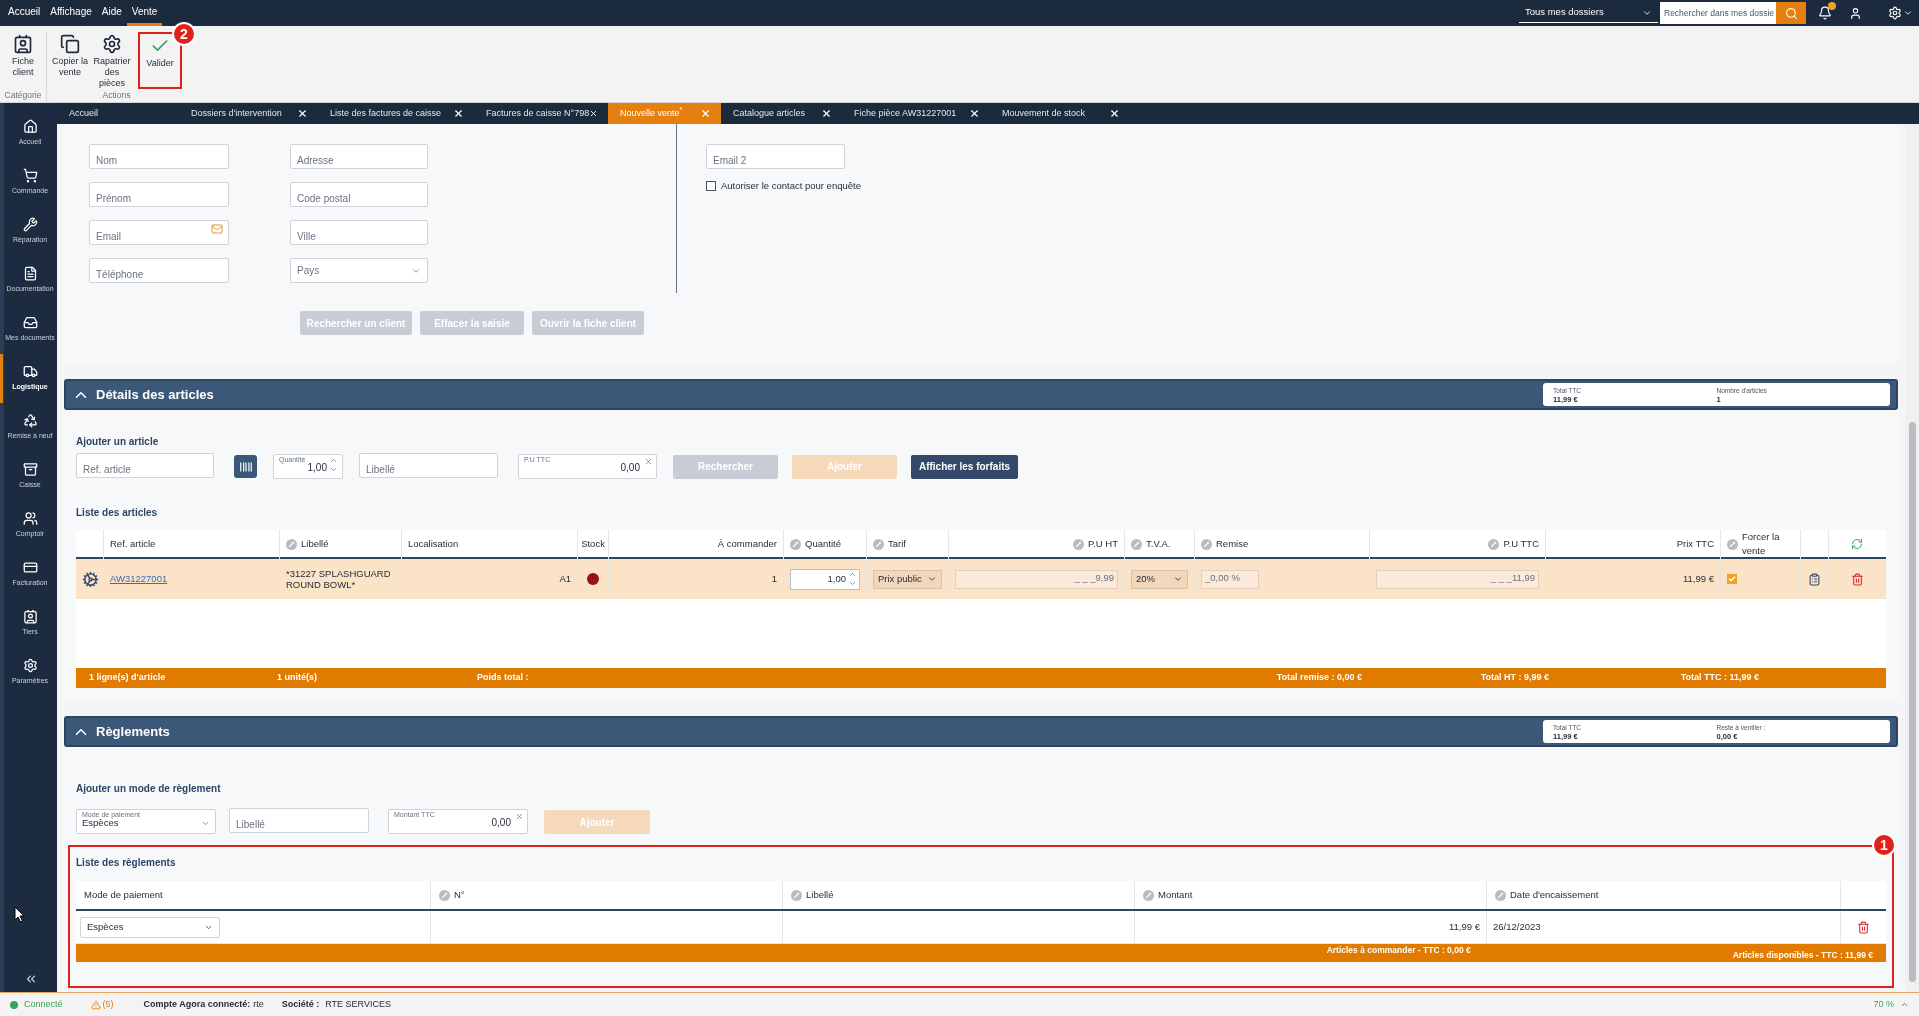 Image resolution: width=1919 pixels, height=1016 pixels. I want to click on tab: Liste des factures de caisse, so click(396, 113).